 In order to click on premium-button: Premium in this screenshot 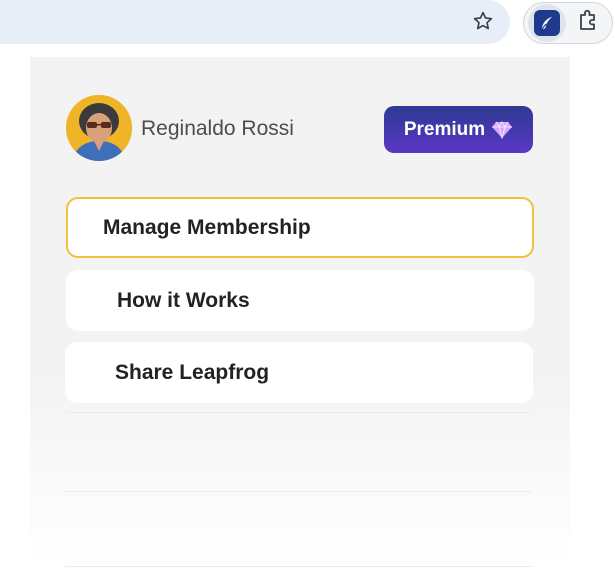, I will do `click(458, 129)`.